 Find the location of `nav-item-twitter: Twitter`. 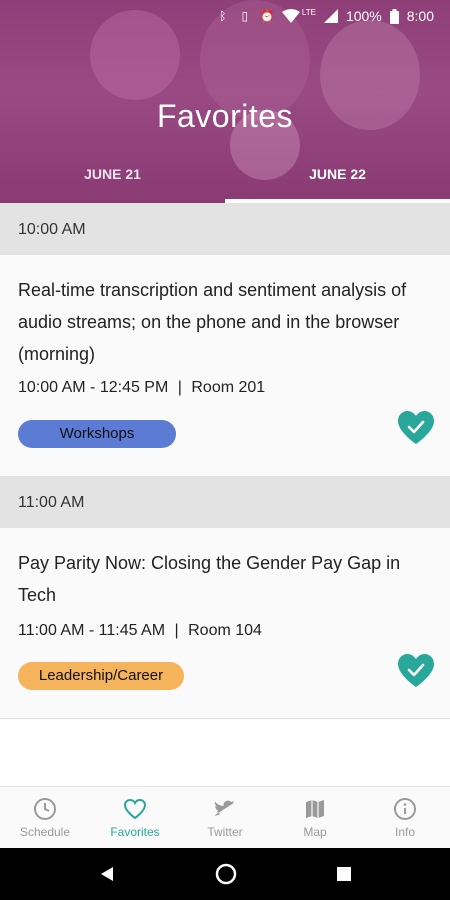

nav-item-twitter: Twitter is located at coordinates (225, 817).